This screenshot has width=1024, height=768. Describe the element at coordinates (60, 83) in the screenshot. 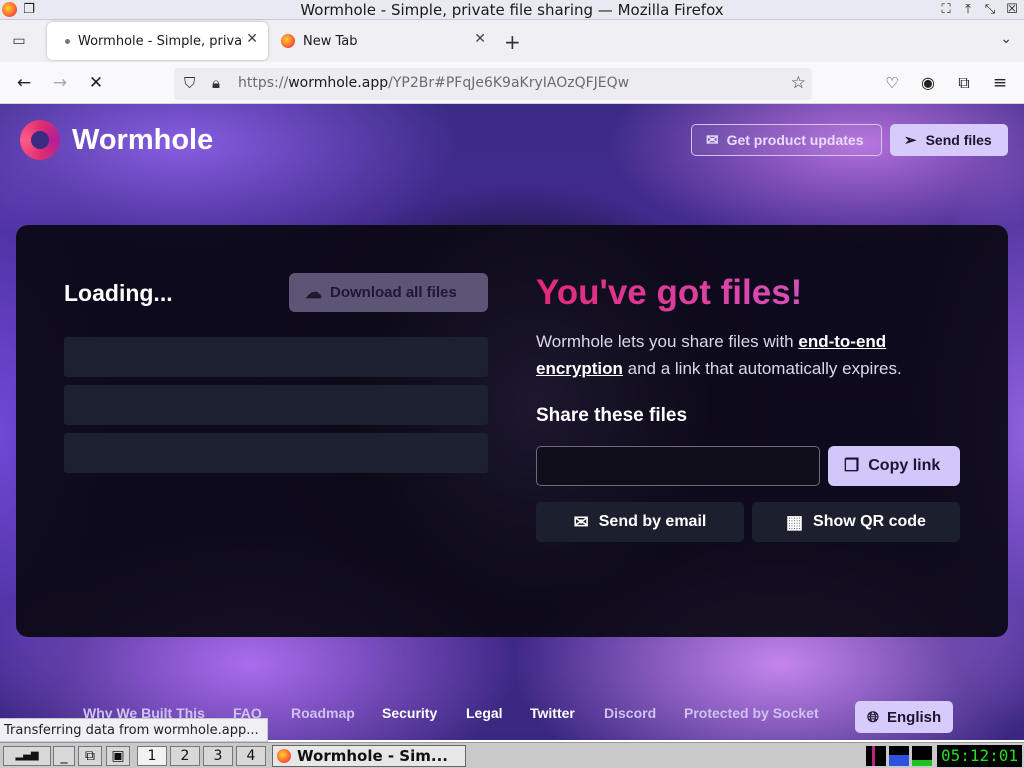

I see `forward-arrow-icon: →` at that location.